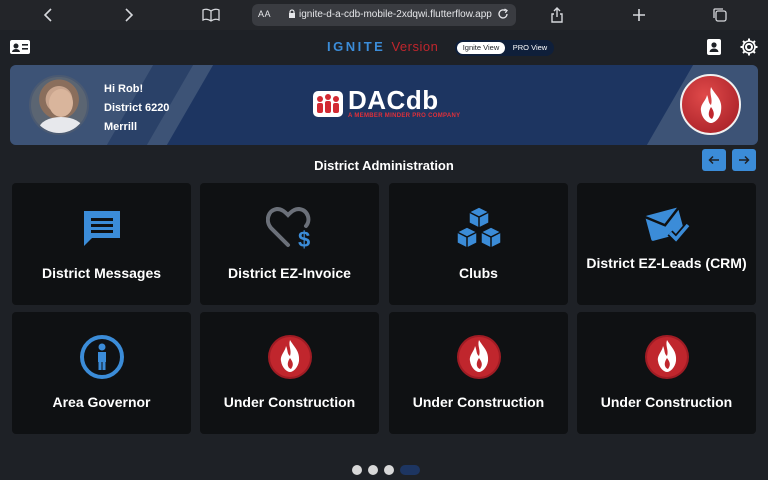 This screenshot has height=480, width=768. I want to click on ignite-view-option: Ignite View, so click(481, 48).